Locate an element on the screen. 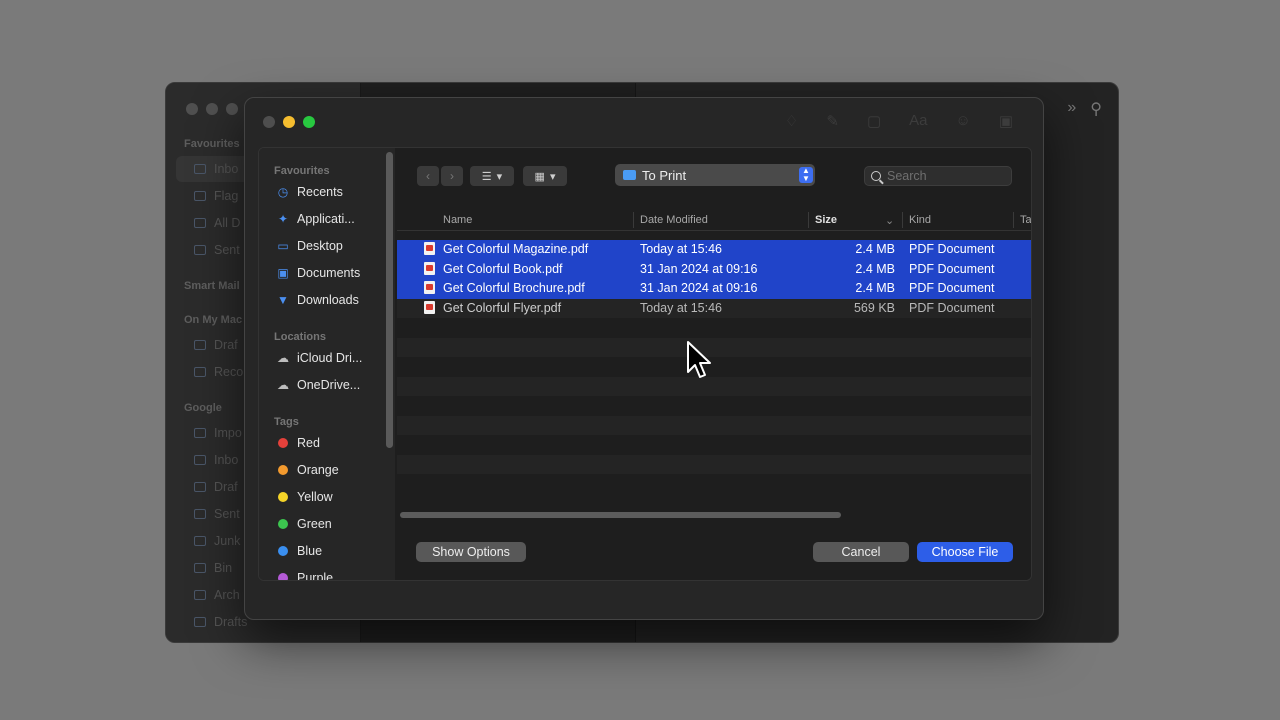 The width and height of the screenshot is (1280, 720). mail-item-google-sent: Sent is located at coordinates (217, 514).